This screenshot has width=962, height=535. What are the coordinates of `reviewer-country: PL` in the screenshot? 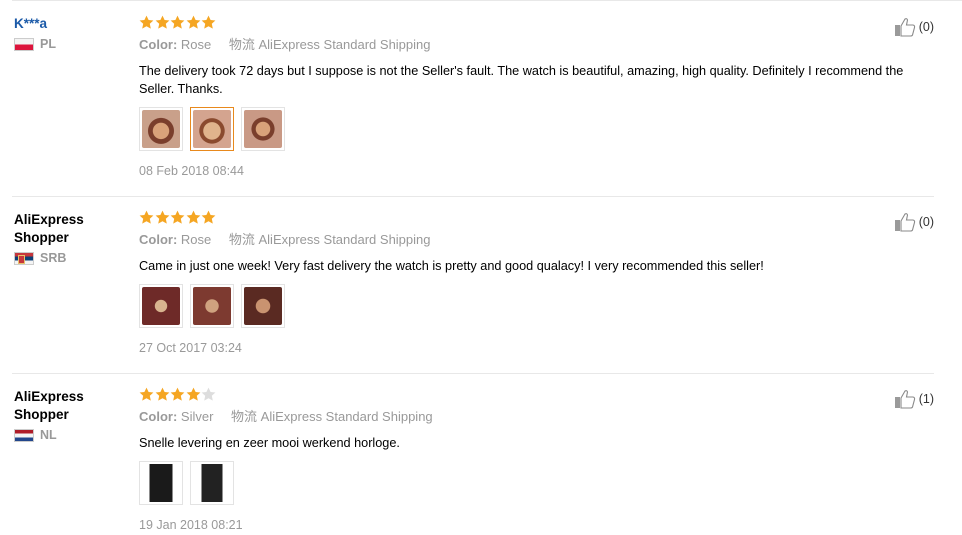 It's located at (69, 44).